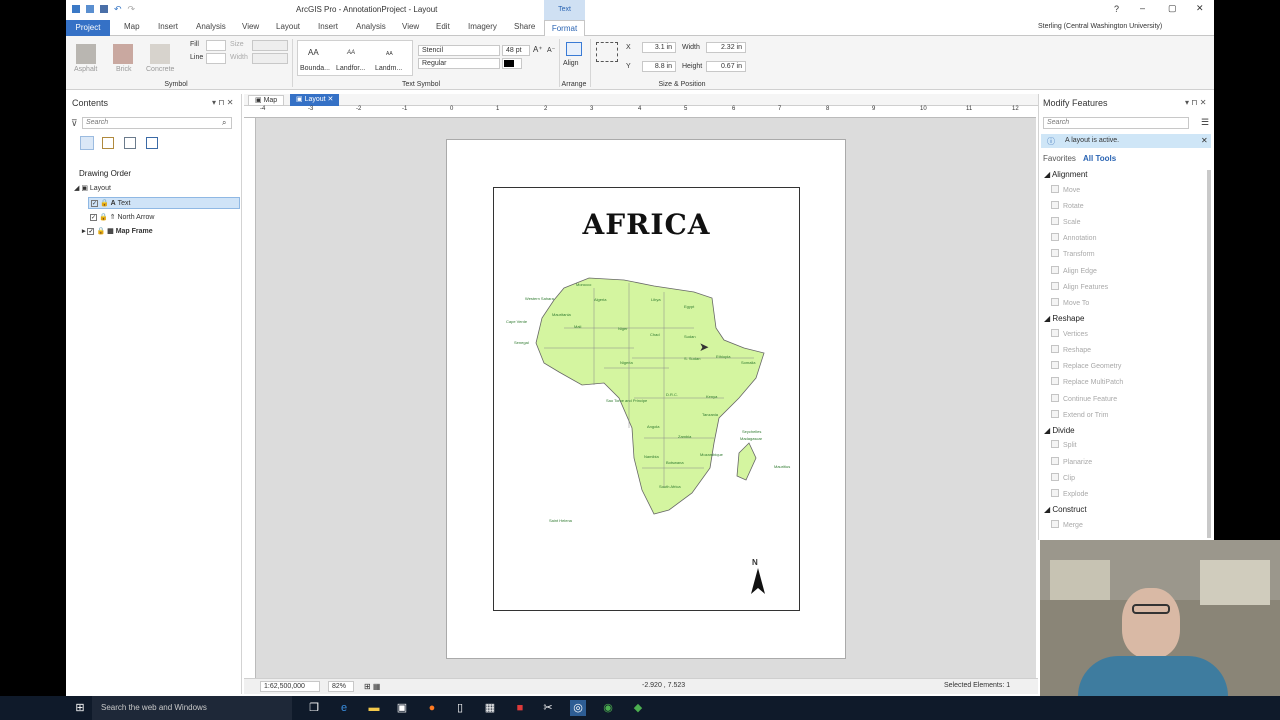  Describe the element at coordinates (578, 708) in the screenshot. I see `arcgis-pro-icon: ◎` at that location.